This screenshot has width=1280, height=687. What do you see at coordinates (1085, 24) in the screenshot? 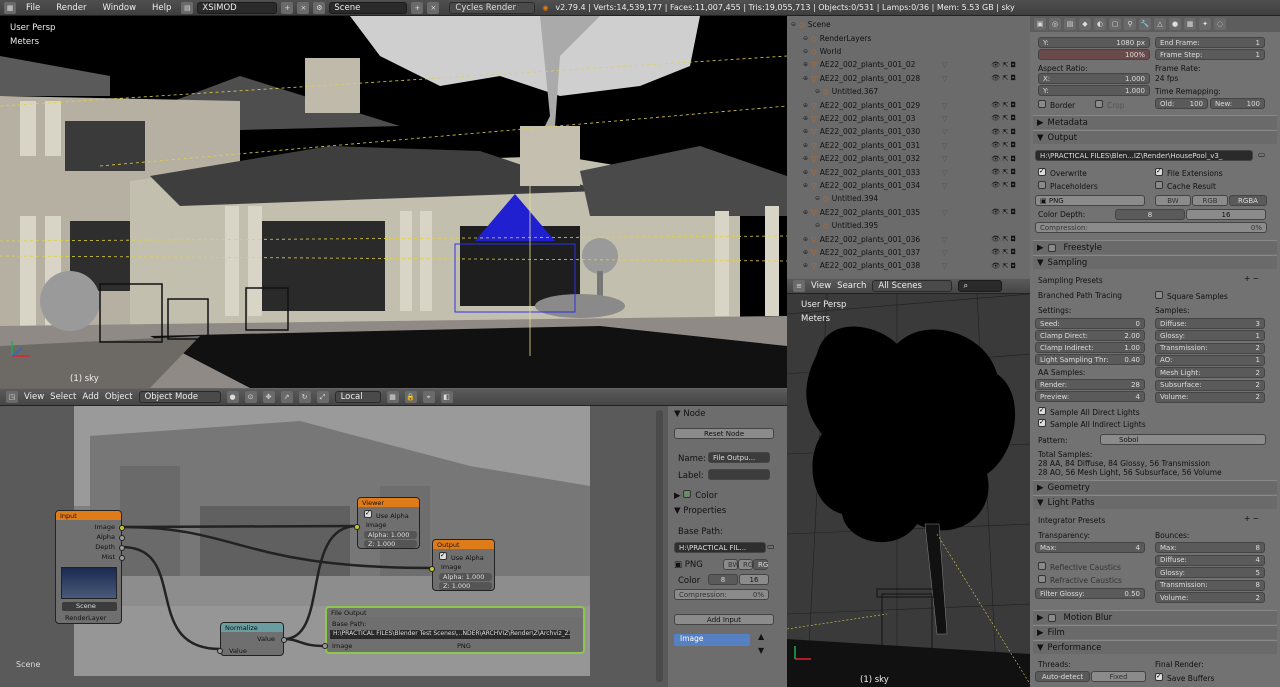
I see `scene-tab-icon: ◆` at bounding box center [1085, 24].